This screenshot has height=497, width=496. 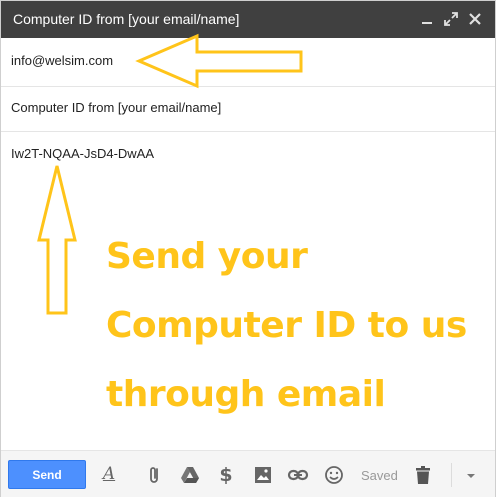 I want to click on recipients-row: info@welsim.com, so click(x=248, y=62).